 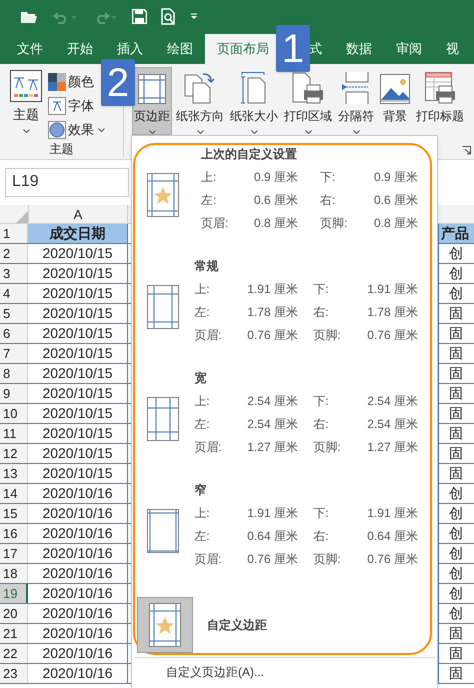 What do you see at coordinates (14, 613) in the screenshot?
I see `row-number: 20` at bounding box center [14, 613].